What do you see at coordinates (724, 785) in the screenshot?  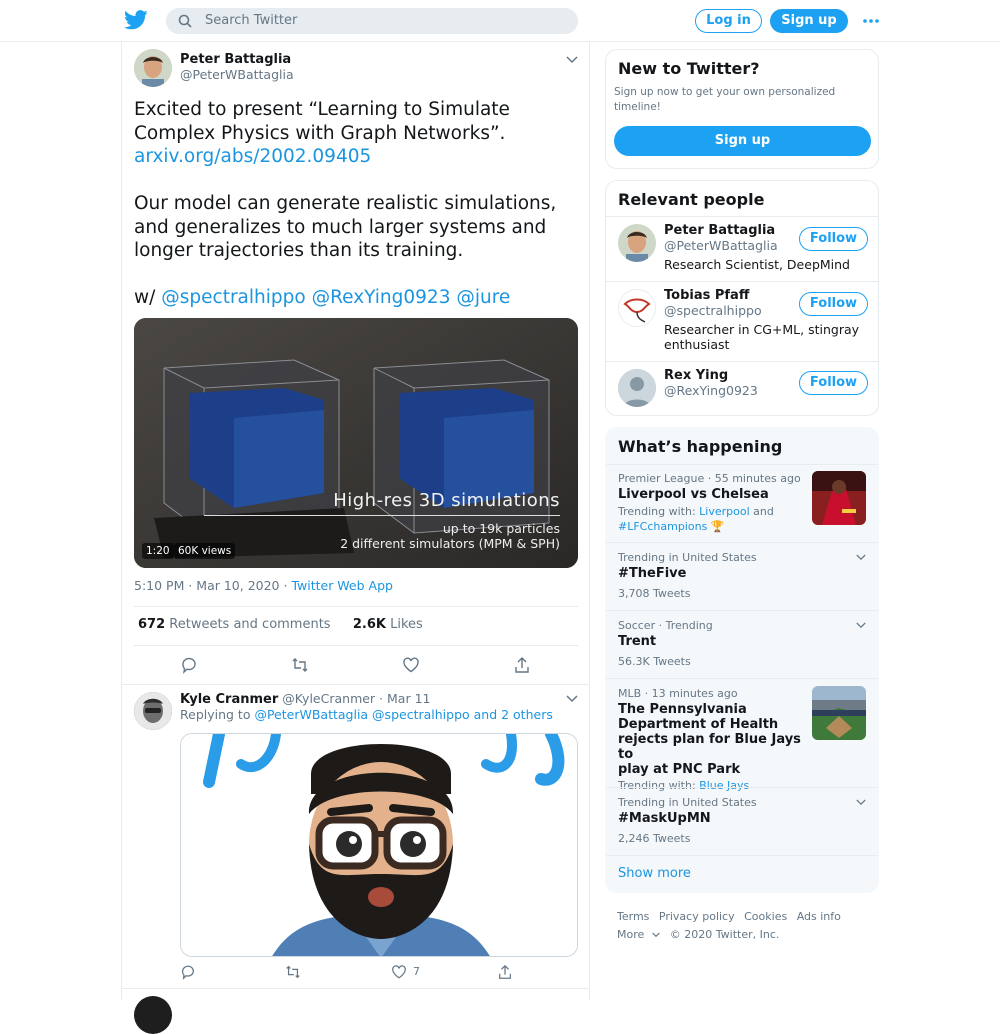 I see `trending-link: Blue Jays` at bounding box center [724, 785].